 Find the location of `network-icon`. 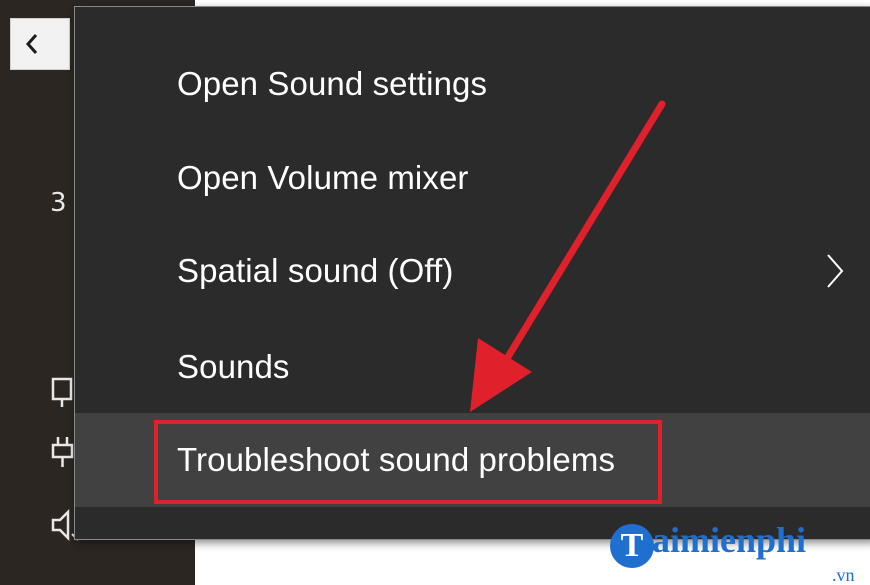

network-icon is located at coordinates (62, 394).